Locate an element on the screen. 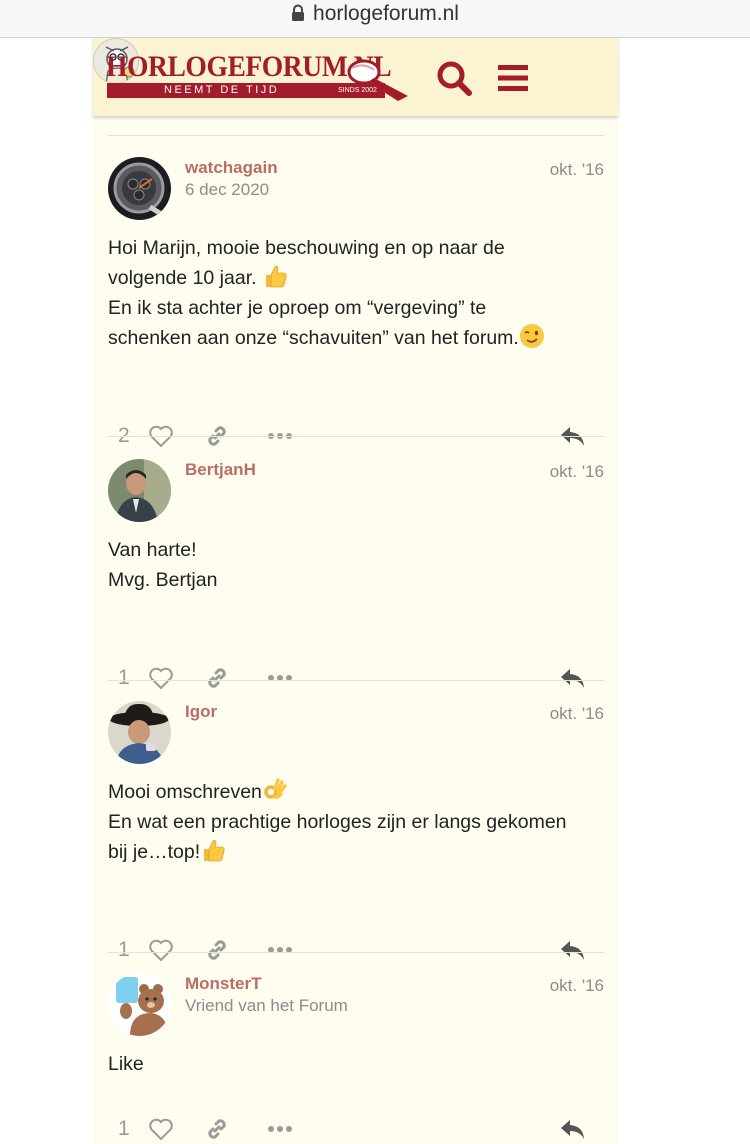  post-text-line: bij je…top! is located at coordinates (154, 852).